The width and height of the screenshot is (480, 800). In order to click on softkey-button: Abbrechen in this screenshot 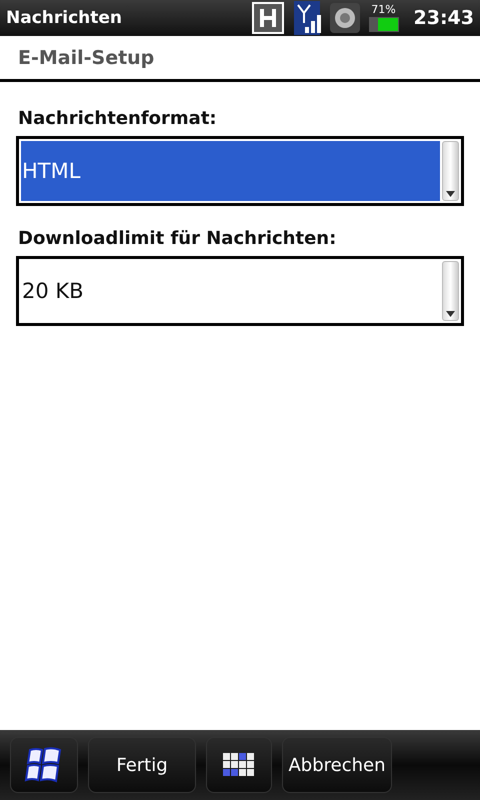, I will do `click(337, 765)`.